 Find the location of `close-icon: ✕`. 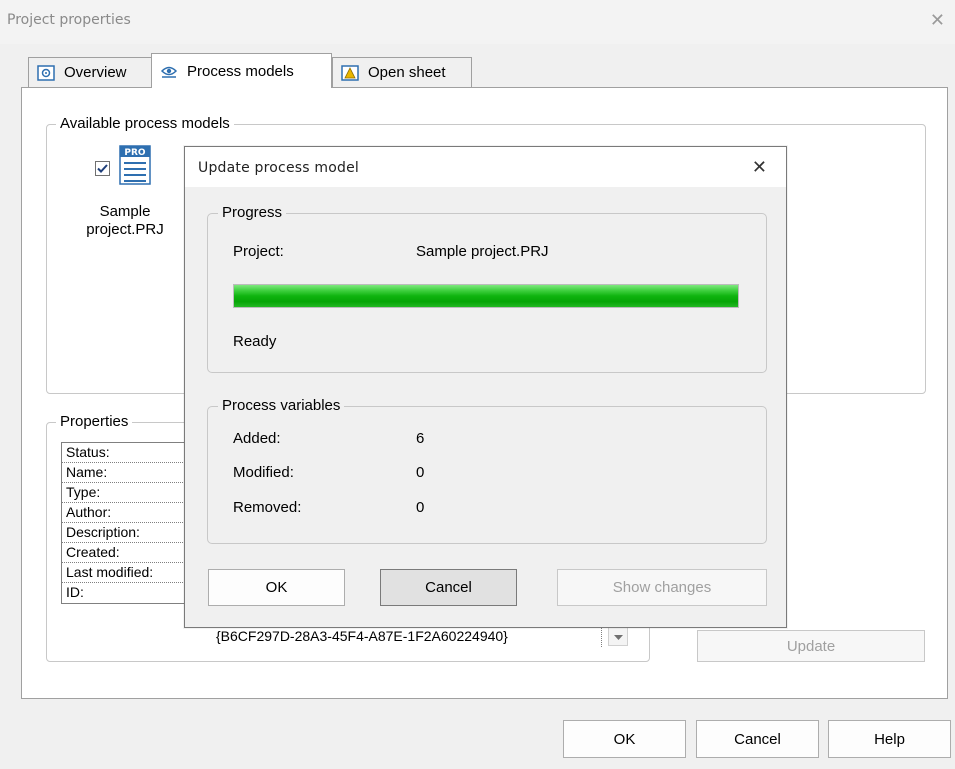

close-icon: ✕ is located at coordinates (937, 20).